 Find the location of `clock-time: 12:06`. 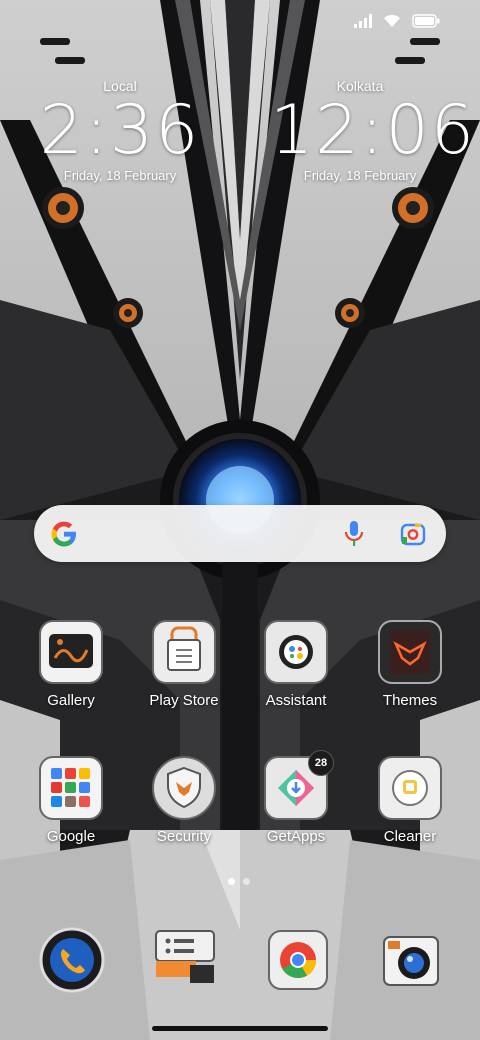

clock-time: 12:06 is located at coordinates (373, 130).